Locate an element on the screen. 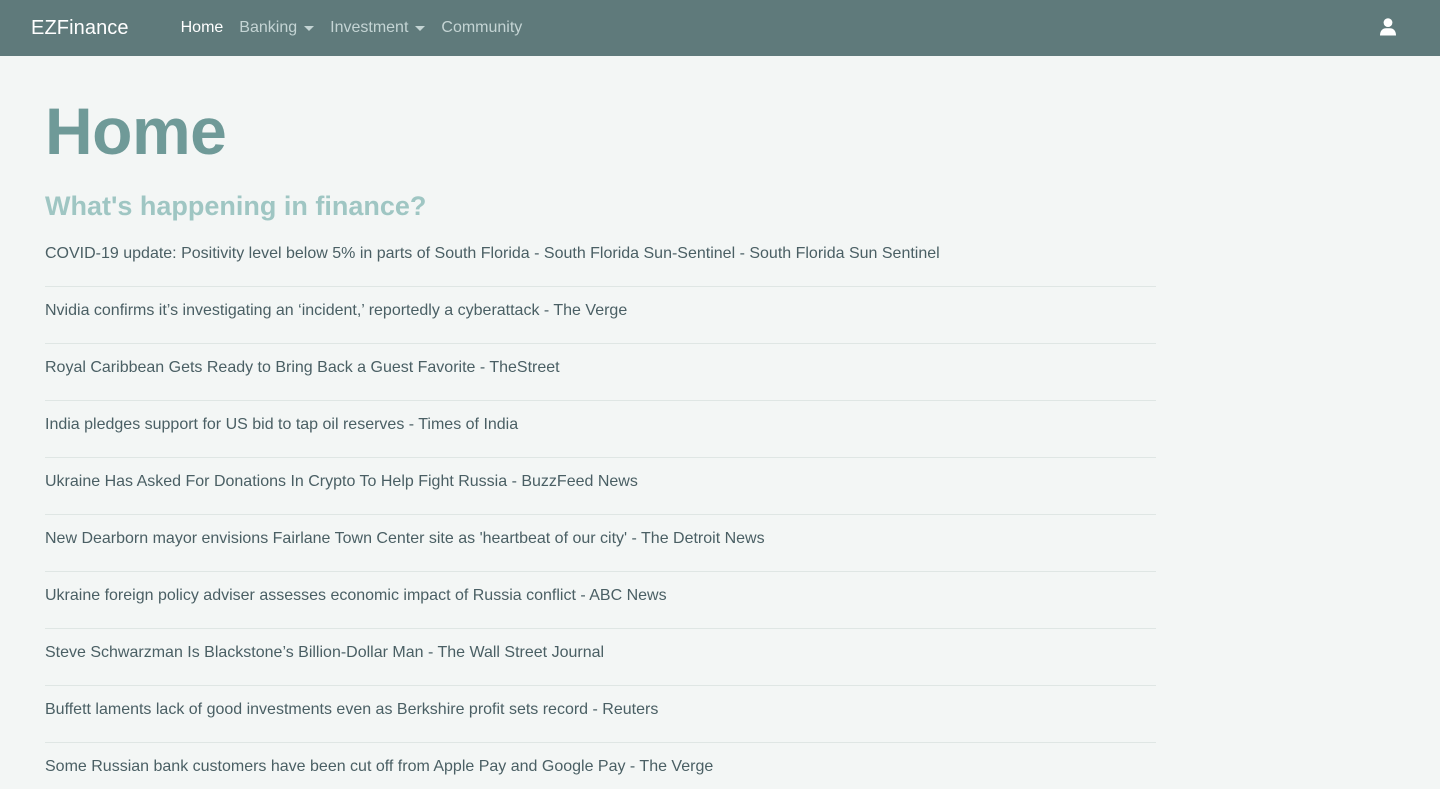 The width and height of the screenshot is (1440, 789). user-icon-svg is located at coordinates (1388, 27).